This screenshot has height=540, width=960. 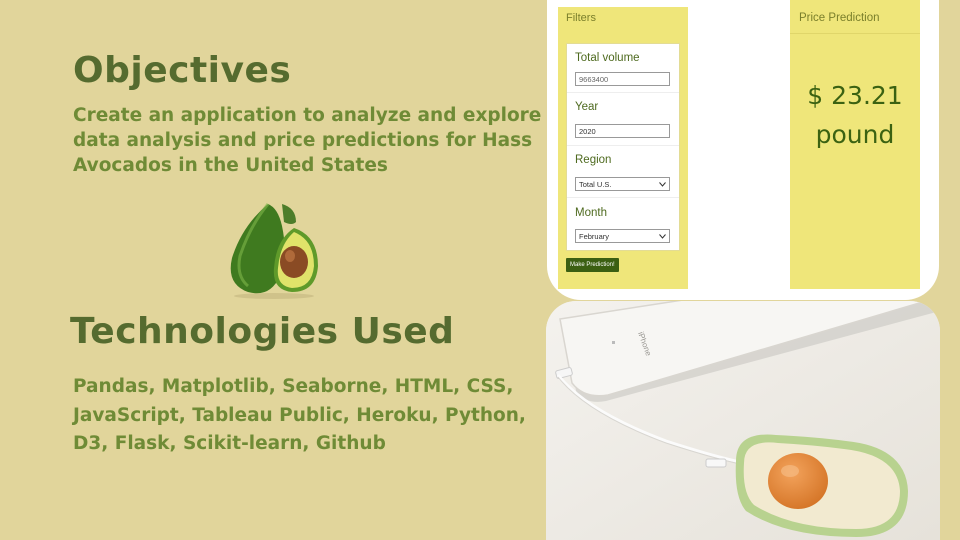 What do you see at coordinates (594, 236) in the screenshot?
I see `month-select-value: February` at bounding box center [594, 236].